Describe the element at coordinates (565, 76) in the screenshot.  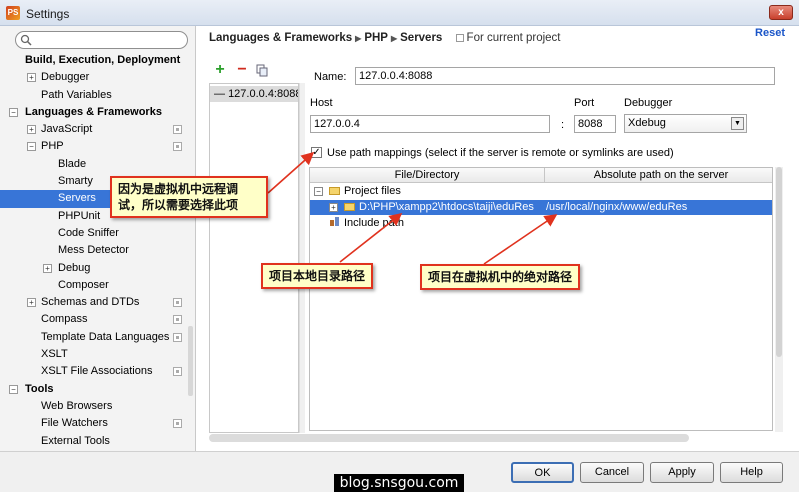
I see `name-field: 127.0.0.4:8088` at that location.